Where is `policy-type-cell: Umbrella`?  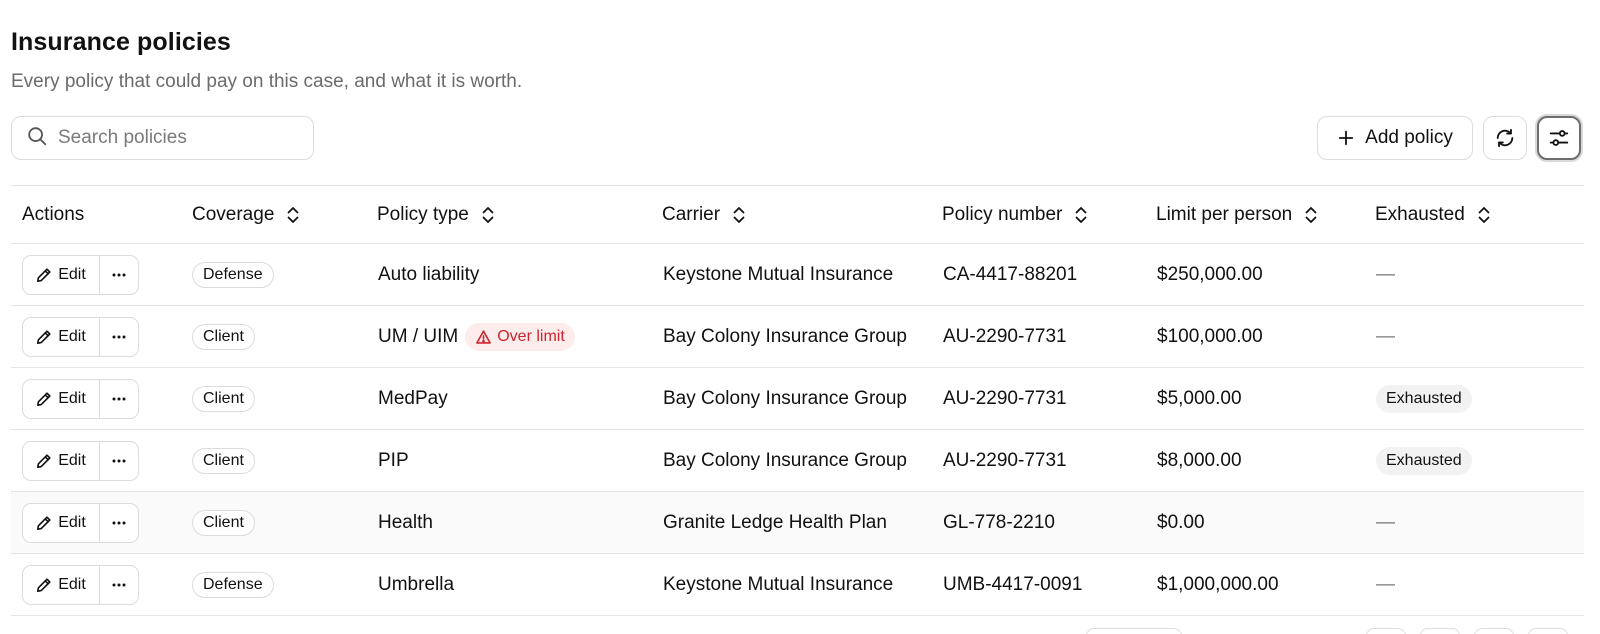
policy-type-cell: Umbrella is located at coordinates (416, 585).